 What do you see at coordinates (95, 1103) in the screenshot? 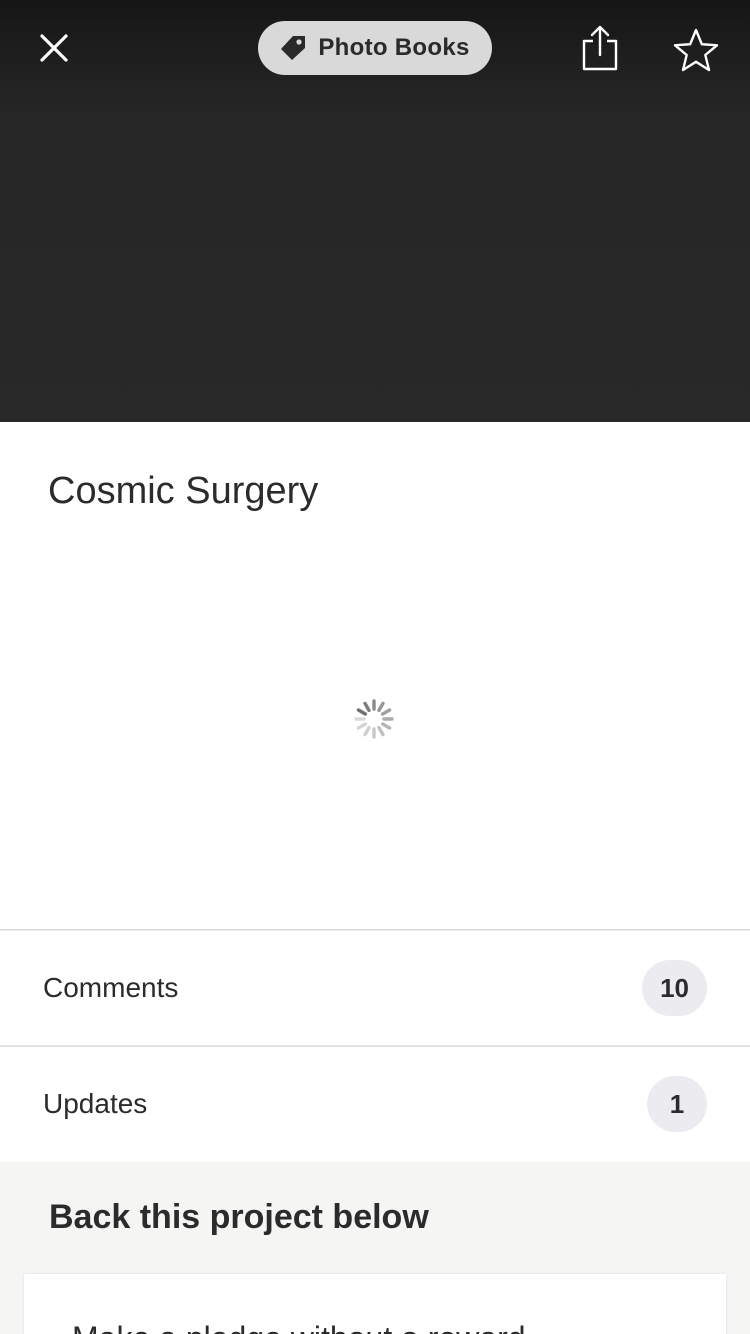
I see `updates-label: Updates` at bounding box center [95, 1103].